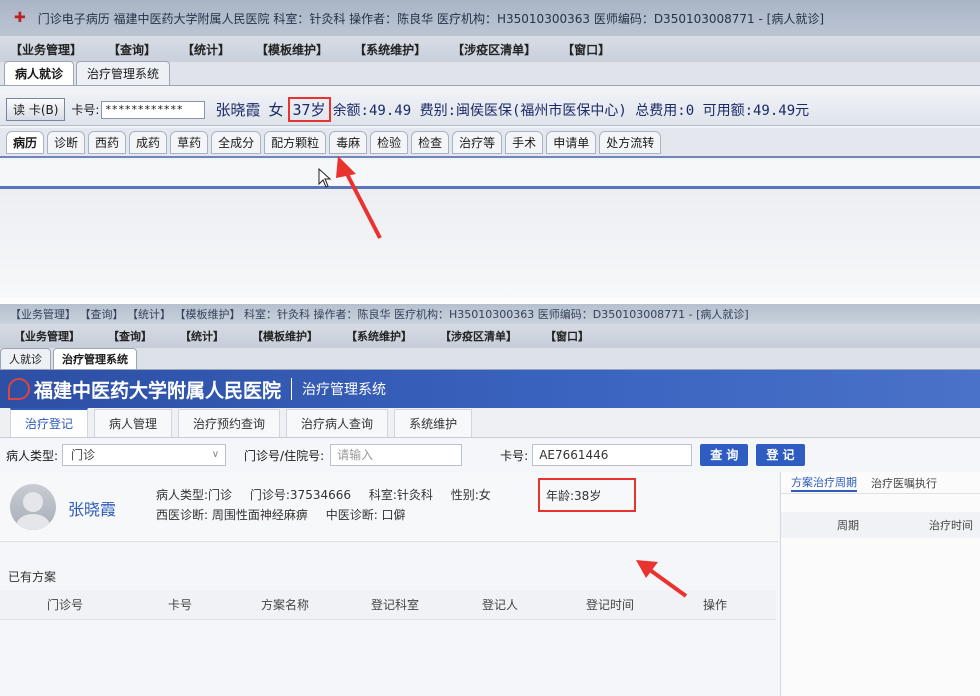 Image resolution: width=980 pixels, height=696 pixels. Describe the element at coordinates (612, 455) in the screenshot. I see `card-input: AE7661446` at that location.